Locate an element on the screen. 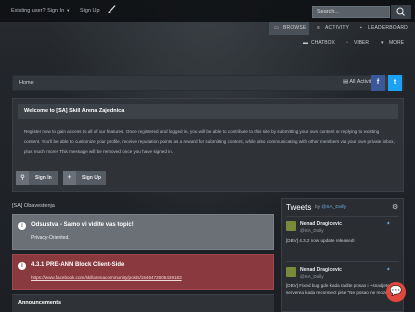 Image resolution: width=415 pixels, height=312 pixels. chat-icon: ▬ is located at coordinates (305, 43).